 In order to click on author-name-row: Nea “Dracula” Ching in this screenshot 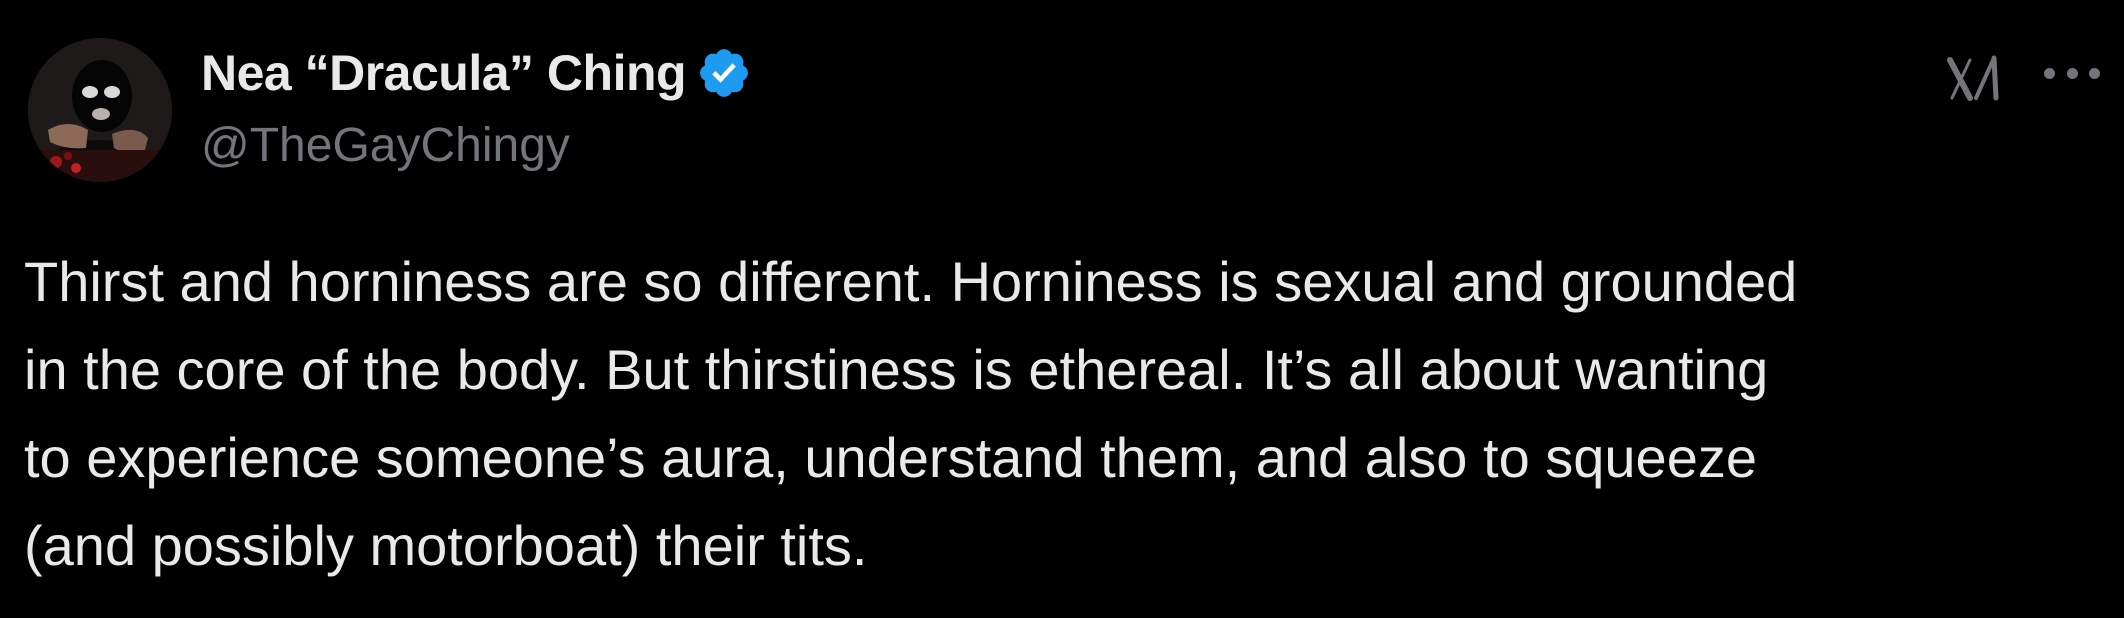, I will do `click(476, 73)`.